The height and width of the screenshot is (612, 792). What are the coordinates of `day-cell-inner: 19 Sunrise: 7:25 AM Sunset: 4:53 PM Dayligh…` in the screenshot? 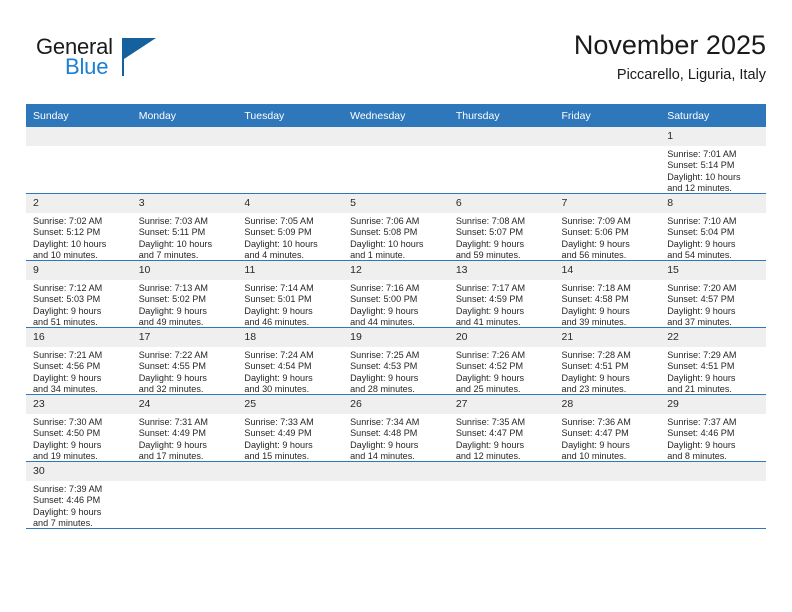 It's located at (396, 361).